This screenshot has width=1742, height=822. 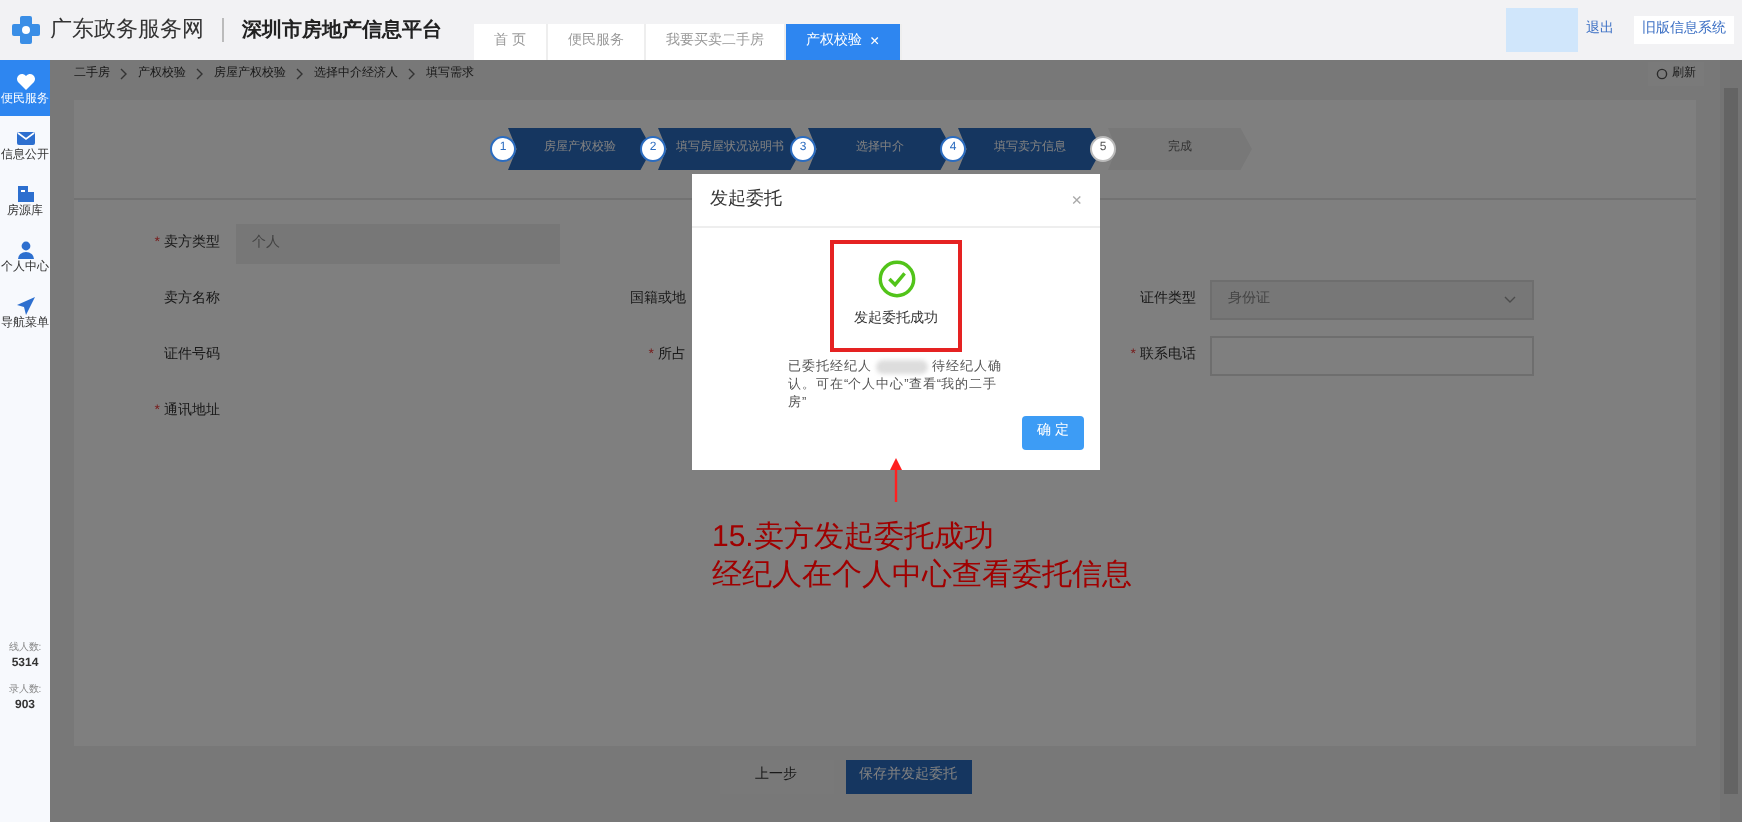 I want to click on close-icon: ×, so click(x=874, y=42).